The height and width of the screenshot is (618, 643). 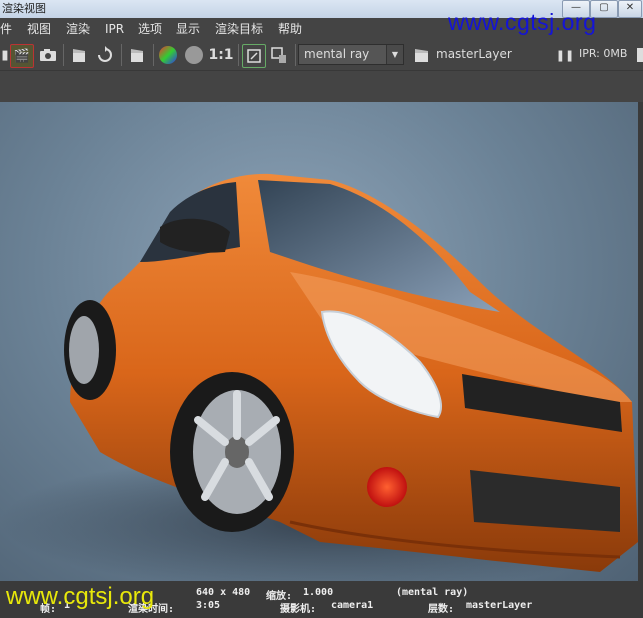 I want to click on viewport-scroll-edge, so click(x=640, y=341).